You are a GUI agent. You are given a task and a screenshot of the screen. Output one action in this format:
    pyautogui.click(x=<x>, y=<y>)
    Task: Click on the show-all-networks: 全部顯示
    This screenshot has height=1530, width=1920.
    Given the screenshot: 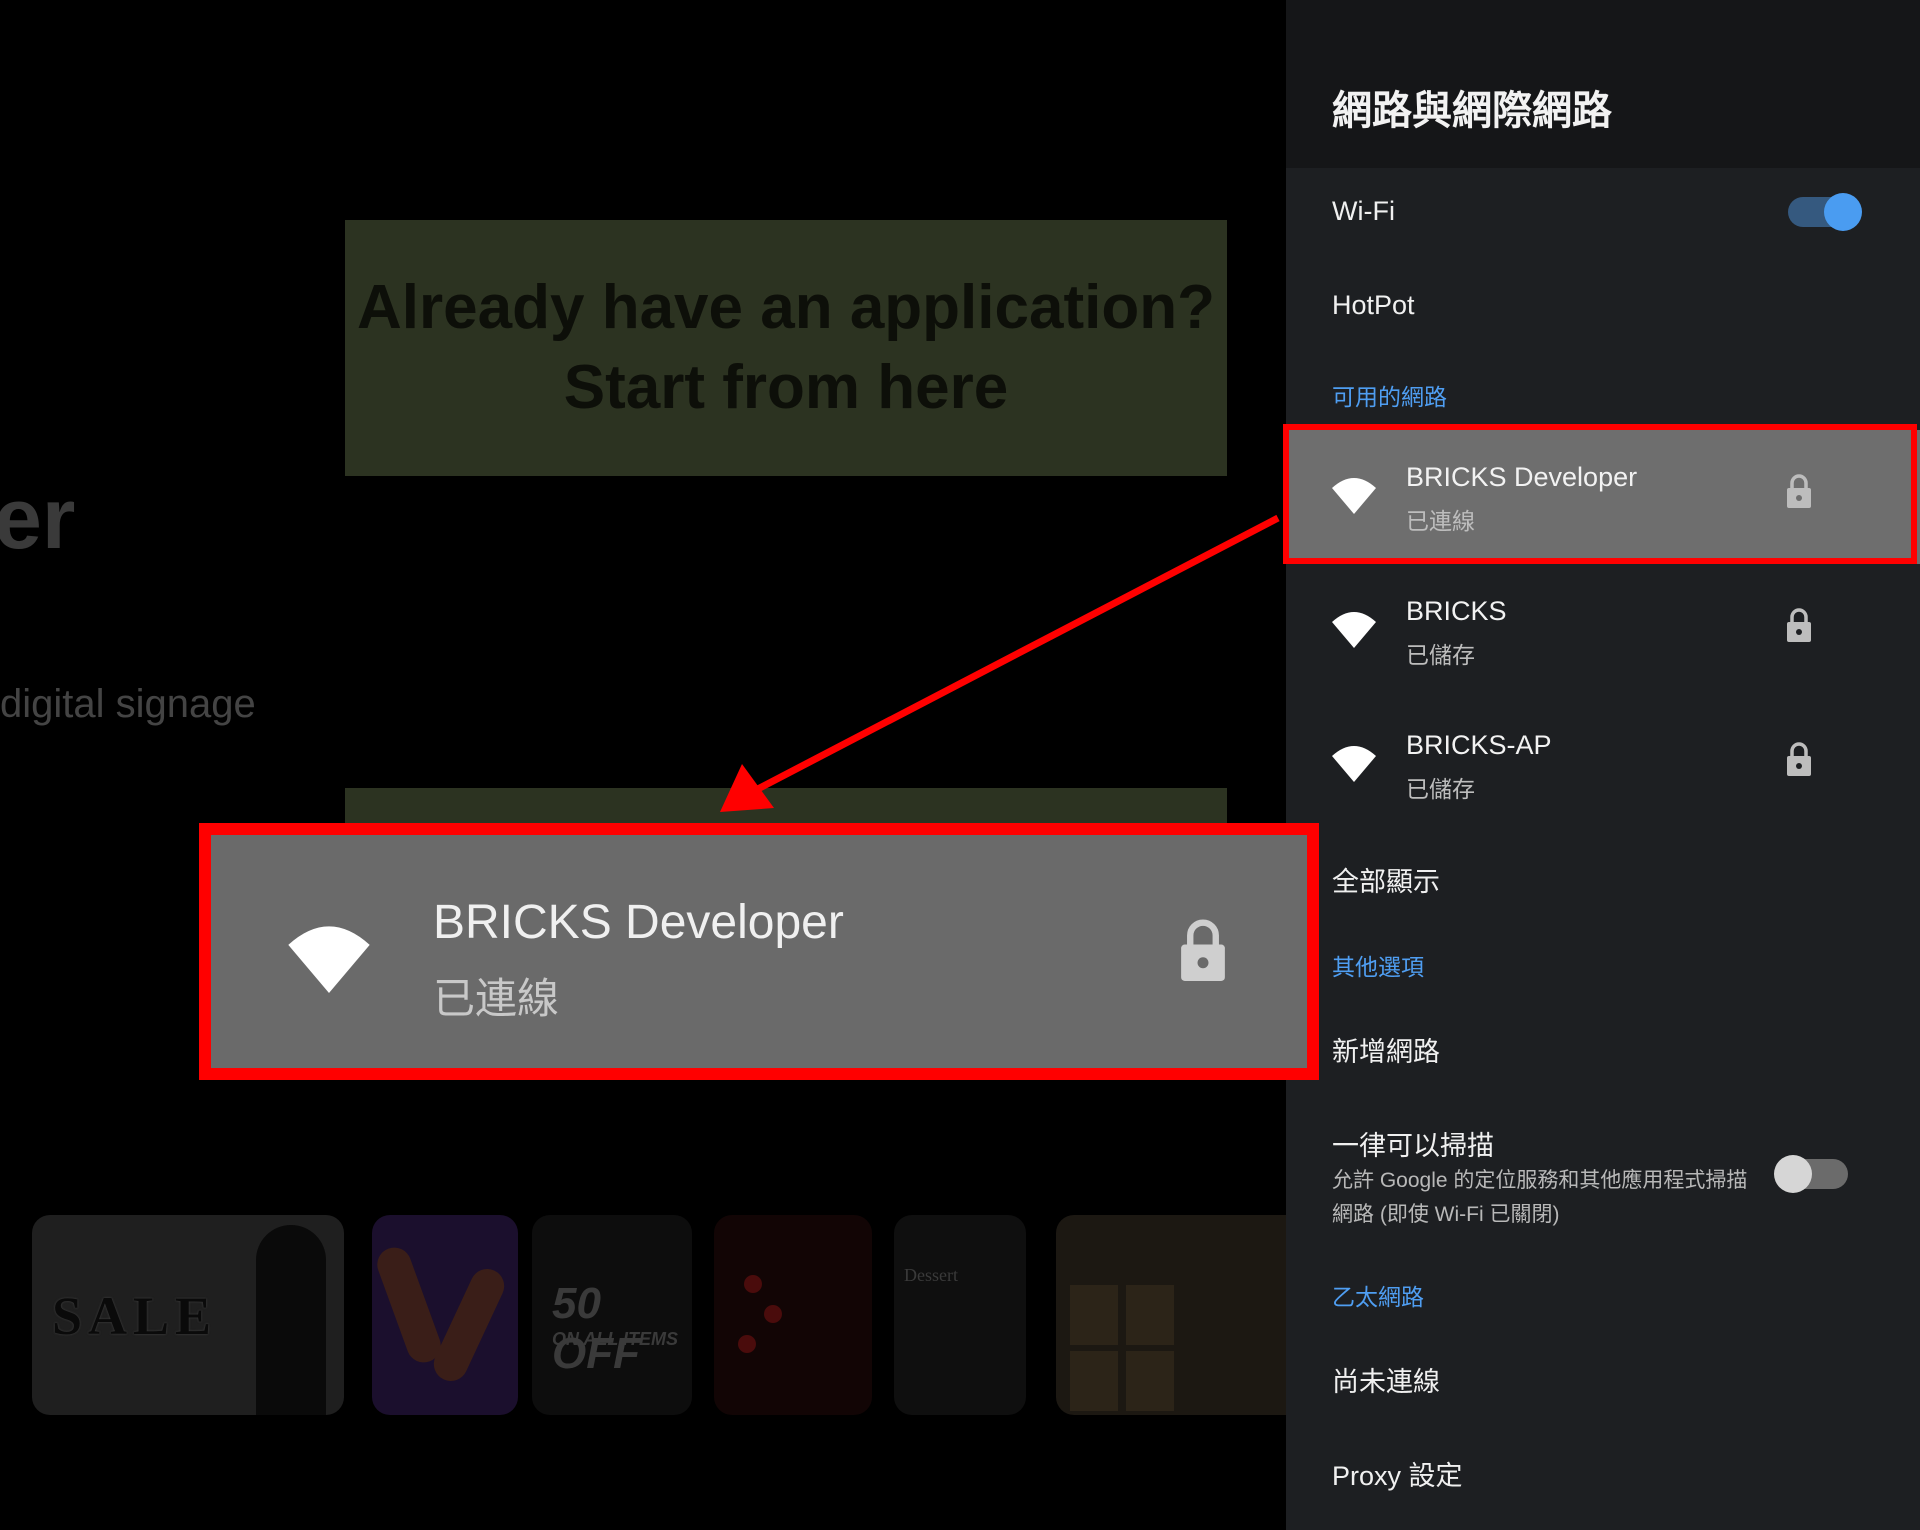 What is the action you would take?
    pyautogui.click(x=1386, y=879)
    